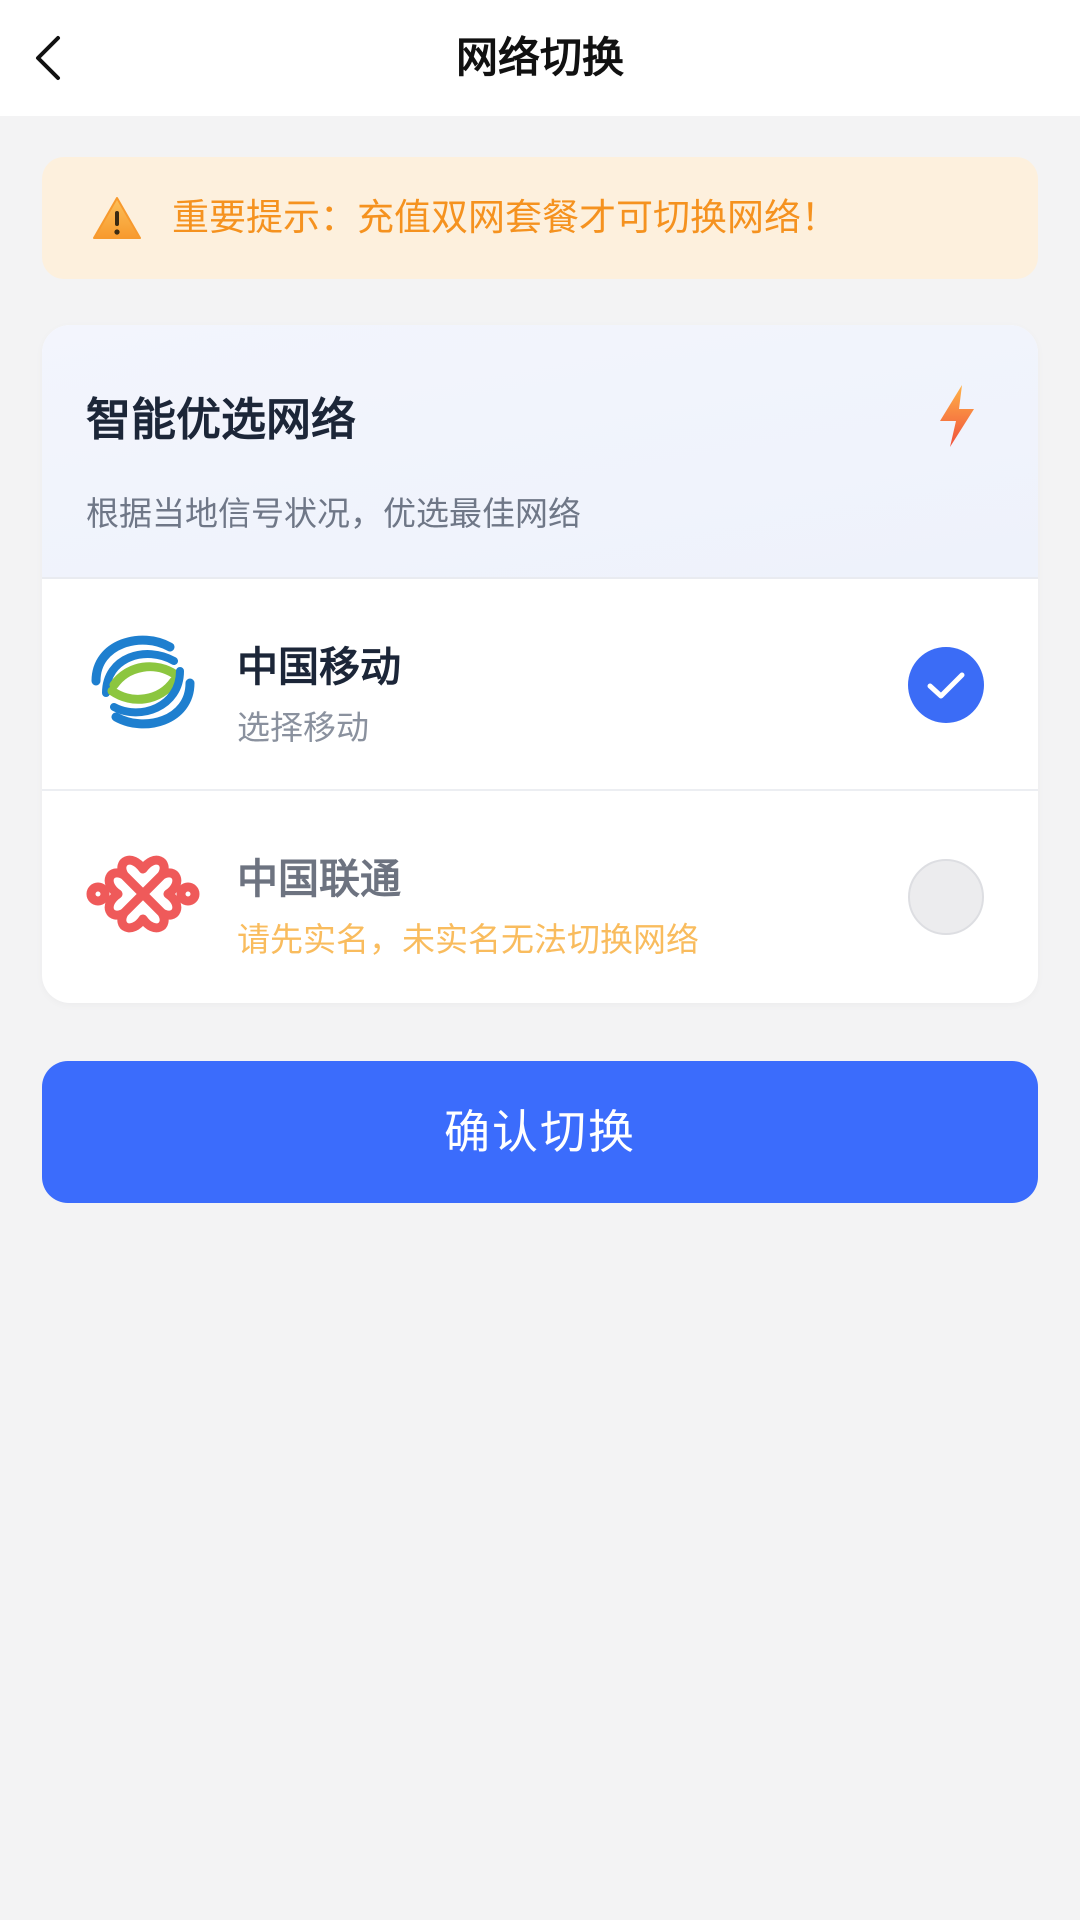  I want to click on smart-network-section: 智能优选网络 根据当地信号状况，优选最佳网络, so click(540, 452).